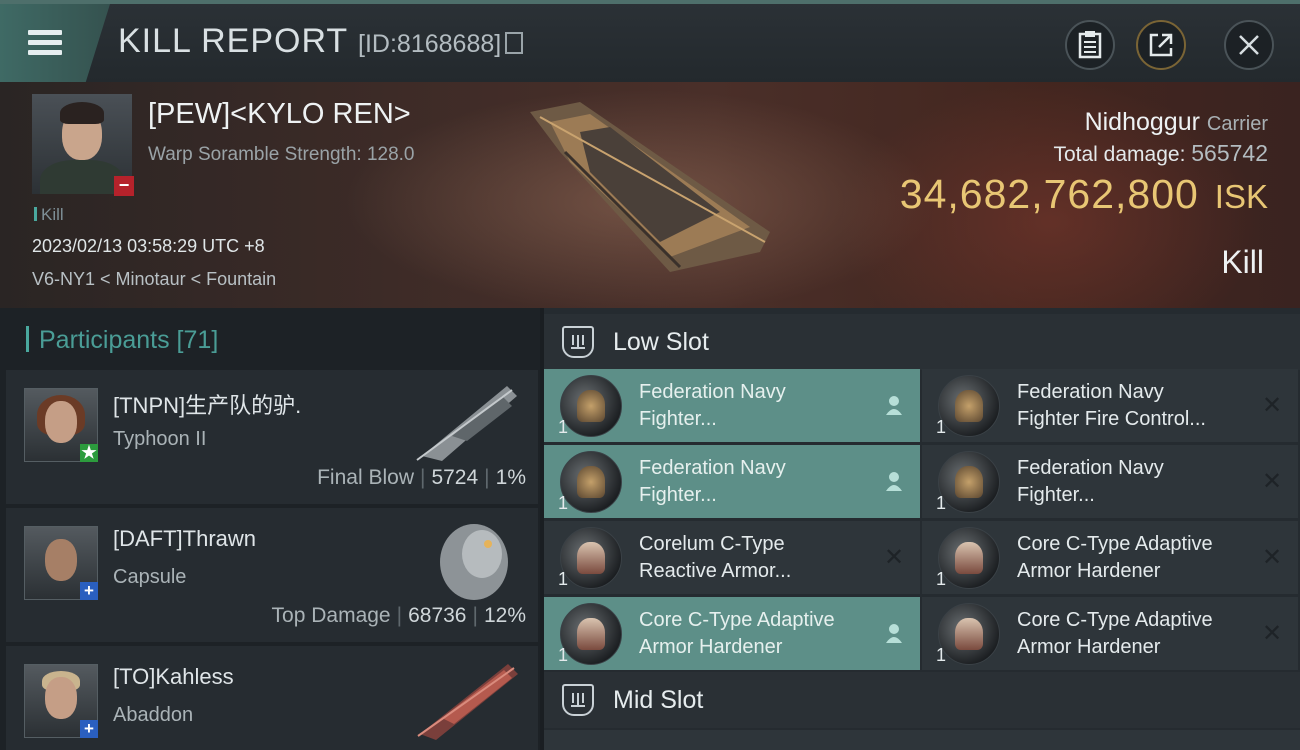 This screenshot has width=1300, height=750. I want to click on low-slot-title: Low Slot, so click(661, 342).